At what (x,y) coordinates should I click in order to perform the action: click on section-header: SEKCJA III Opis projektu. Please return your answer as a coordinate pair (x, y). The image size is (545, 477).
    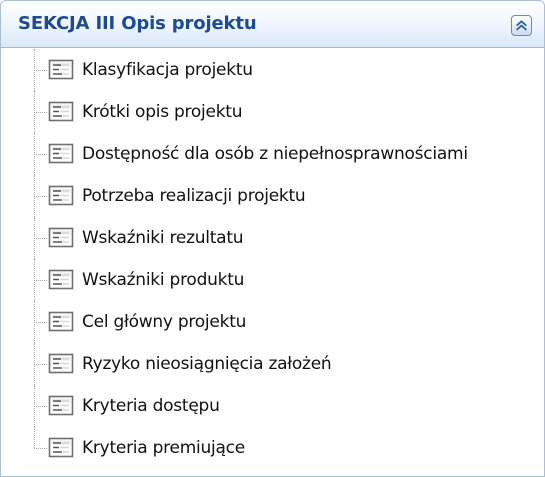
    Looking at the image, I should click on (272, 24).